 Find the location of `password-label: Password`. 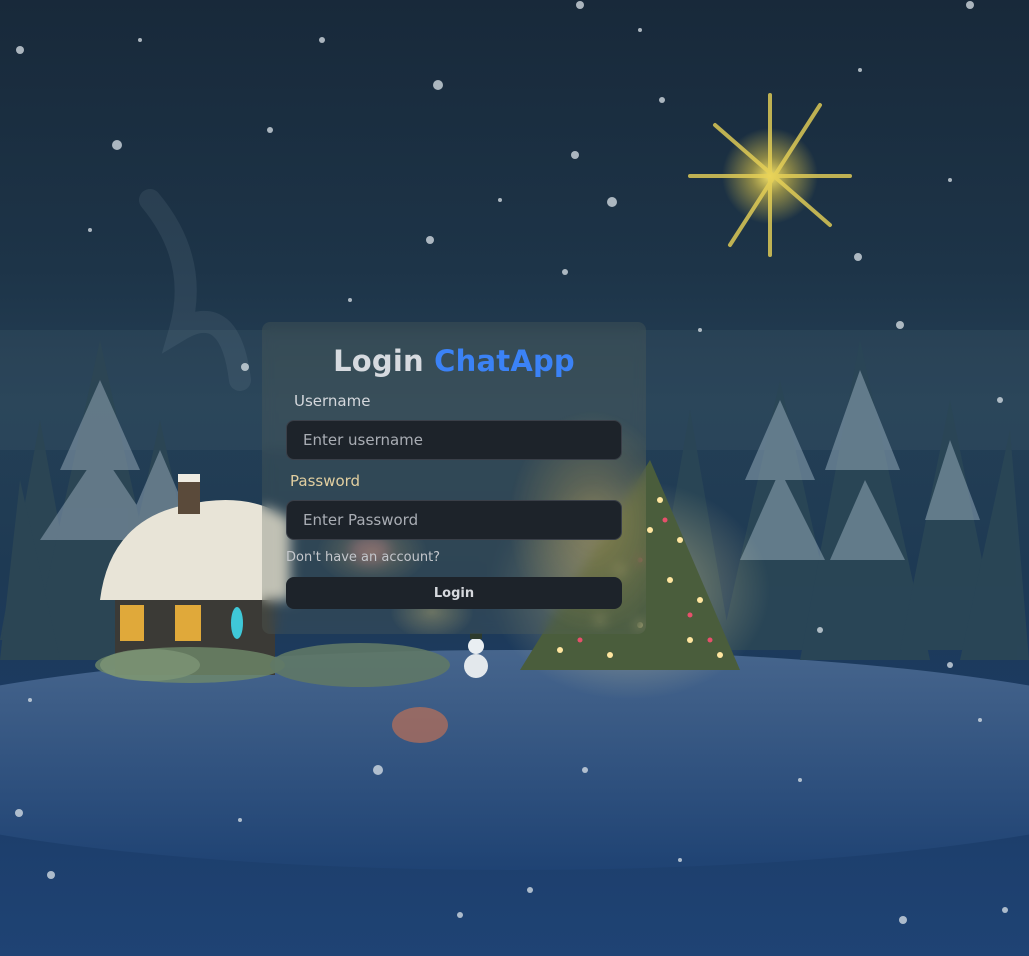

password-label: Password is located at coordinates (325, 481).